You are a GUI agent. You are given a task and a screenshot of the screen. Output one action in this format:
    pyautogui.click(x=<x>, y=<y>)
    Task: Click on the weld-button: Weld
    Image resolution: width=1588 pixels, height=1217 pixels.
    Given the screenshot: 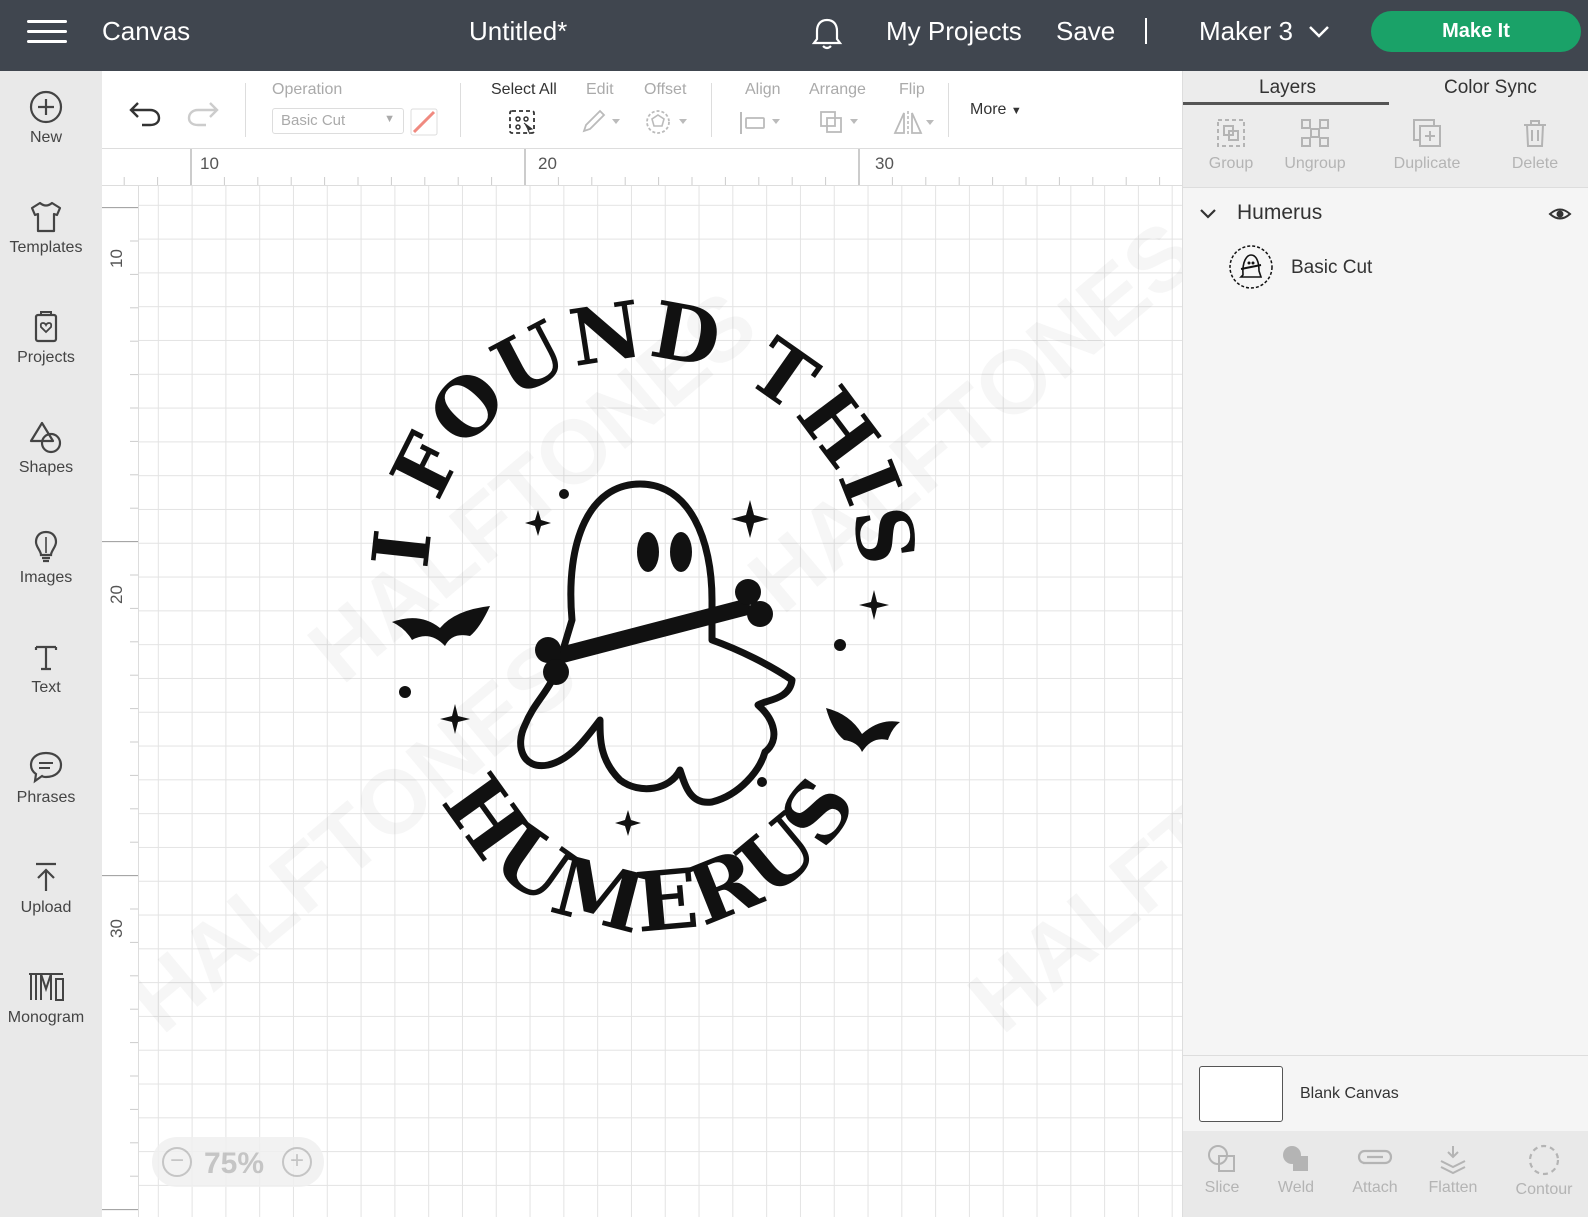 What is the action you would take?
    pyautogui.click(x=1296, y=1170)
    